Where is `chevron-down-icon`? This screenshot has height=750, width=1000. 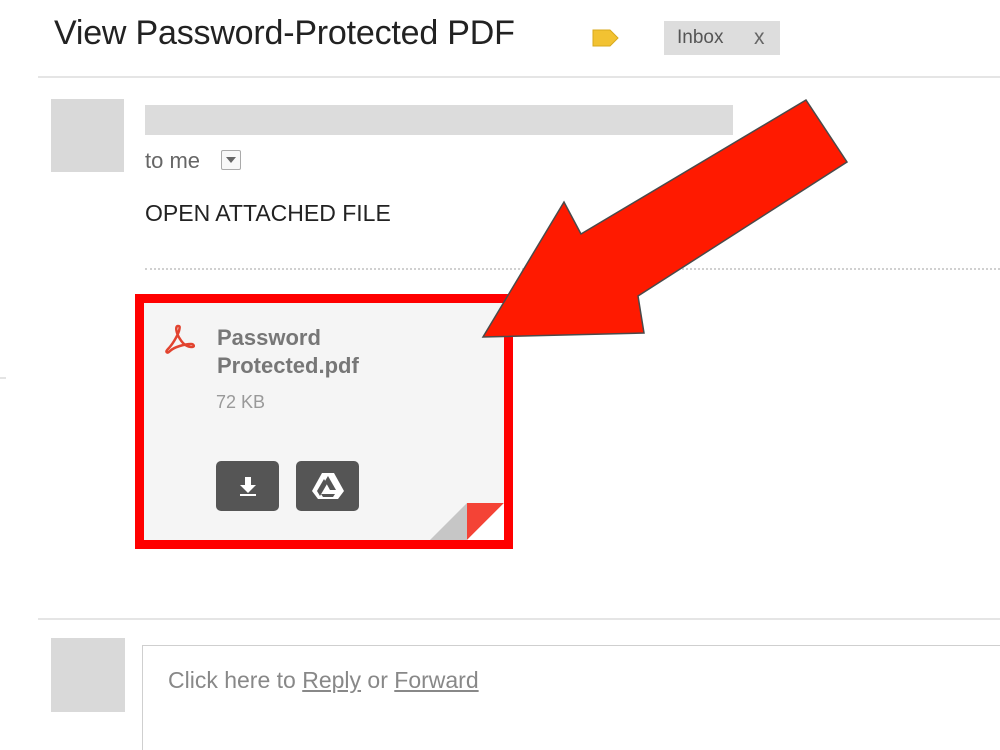
chevron-down-icon is located at coordinates (231, 160).